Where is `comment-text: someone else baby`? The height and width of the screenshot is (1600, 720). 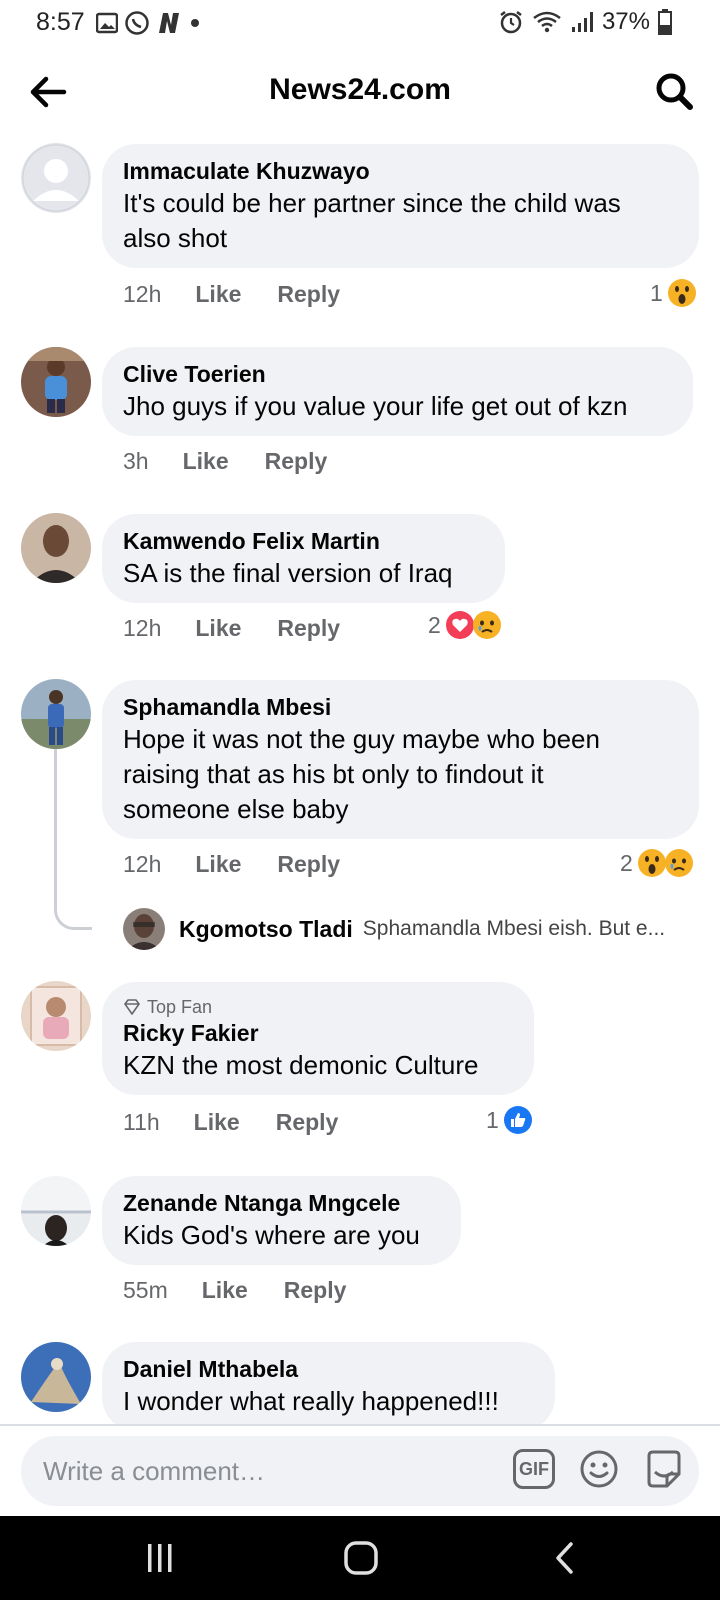
comment-text: someone else baby is located at coordinates (236, 809).